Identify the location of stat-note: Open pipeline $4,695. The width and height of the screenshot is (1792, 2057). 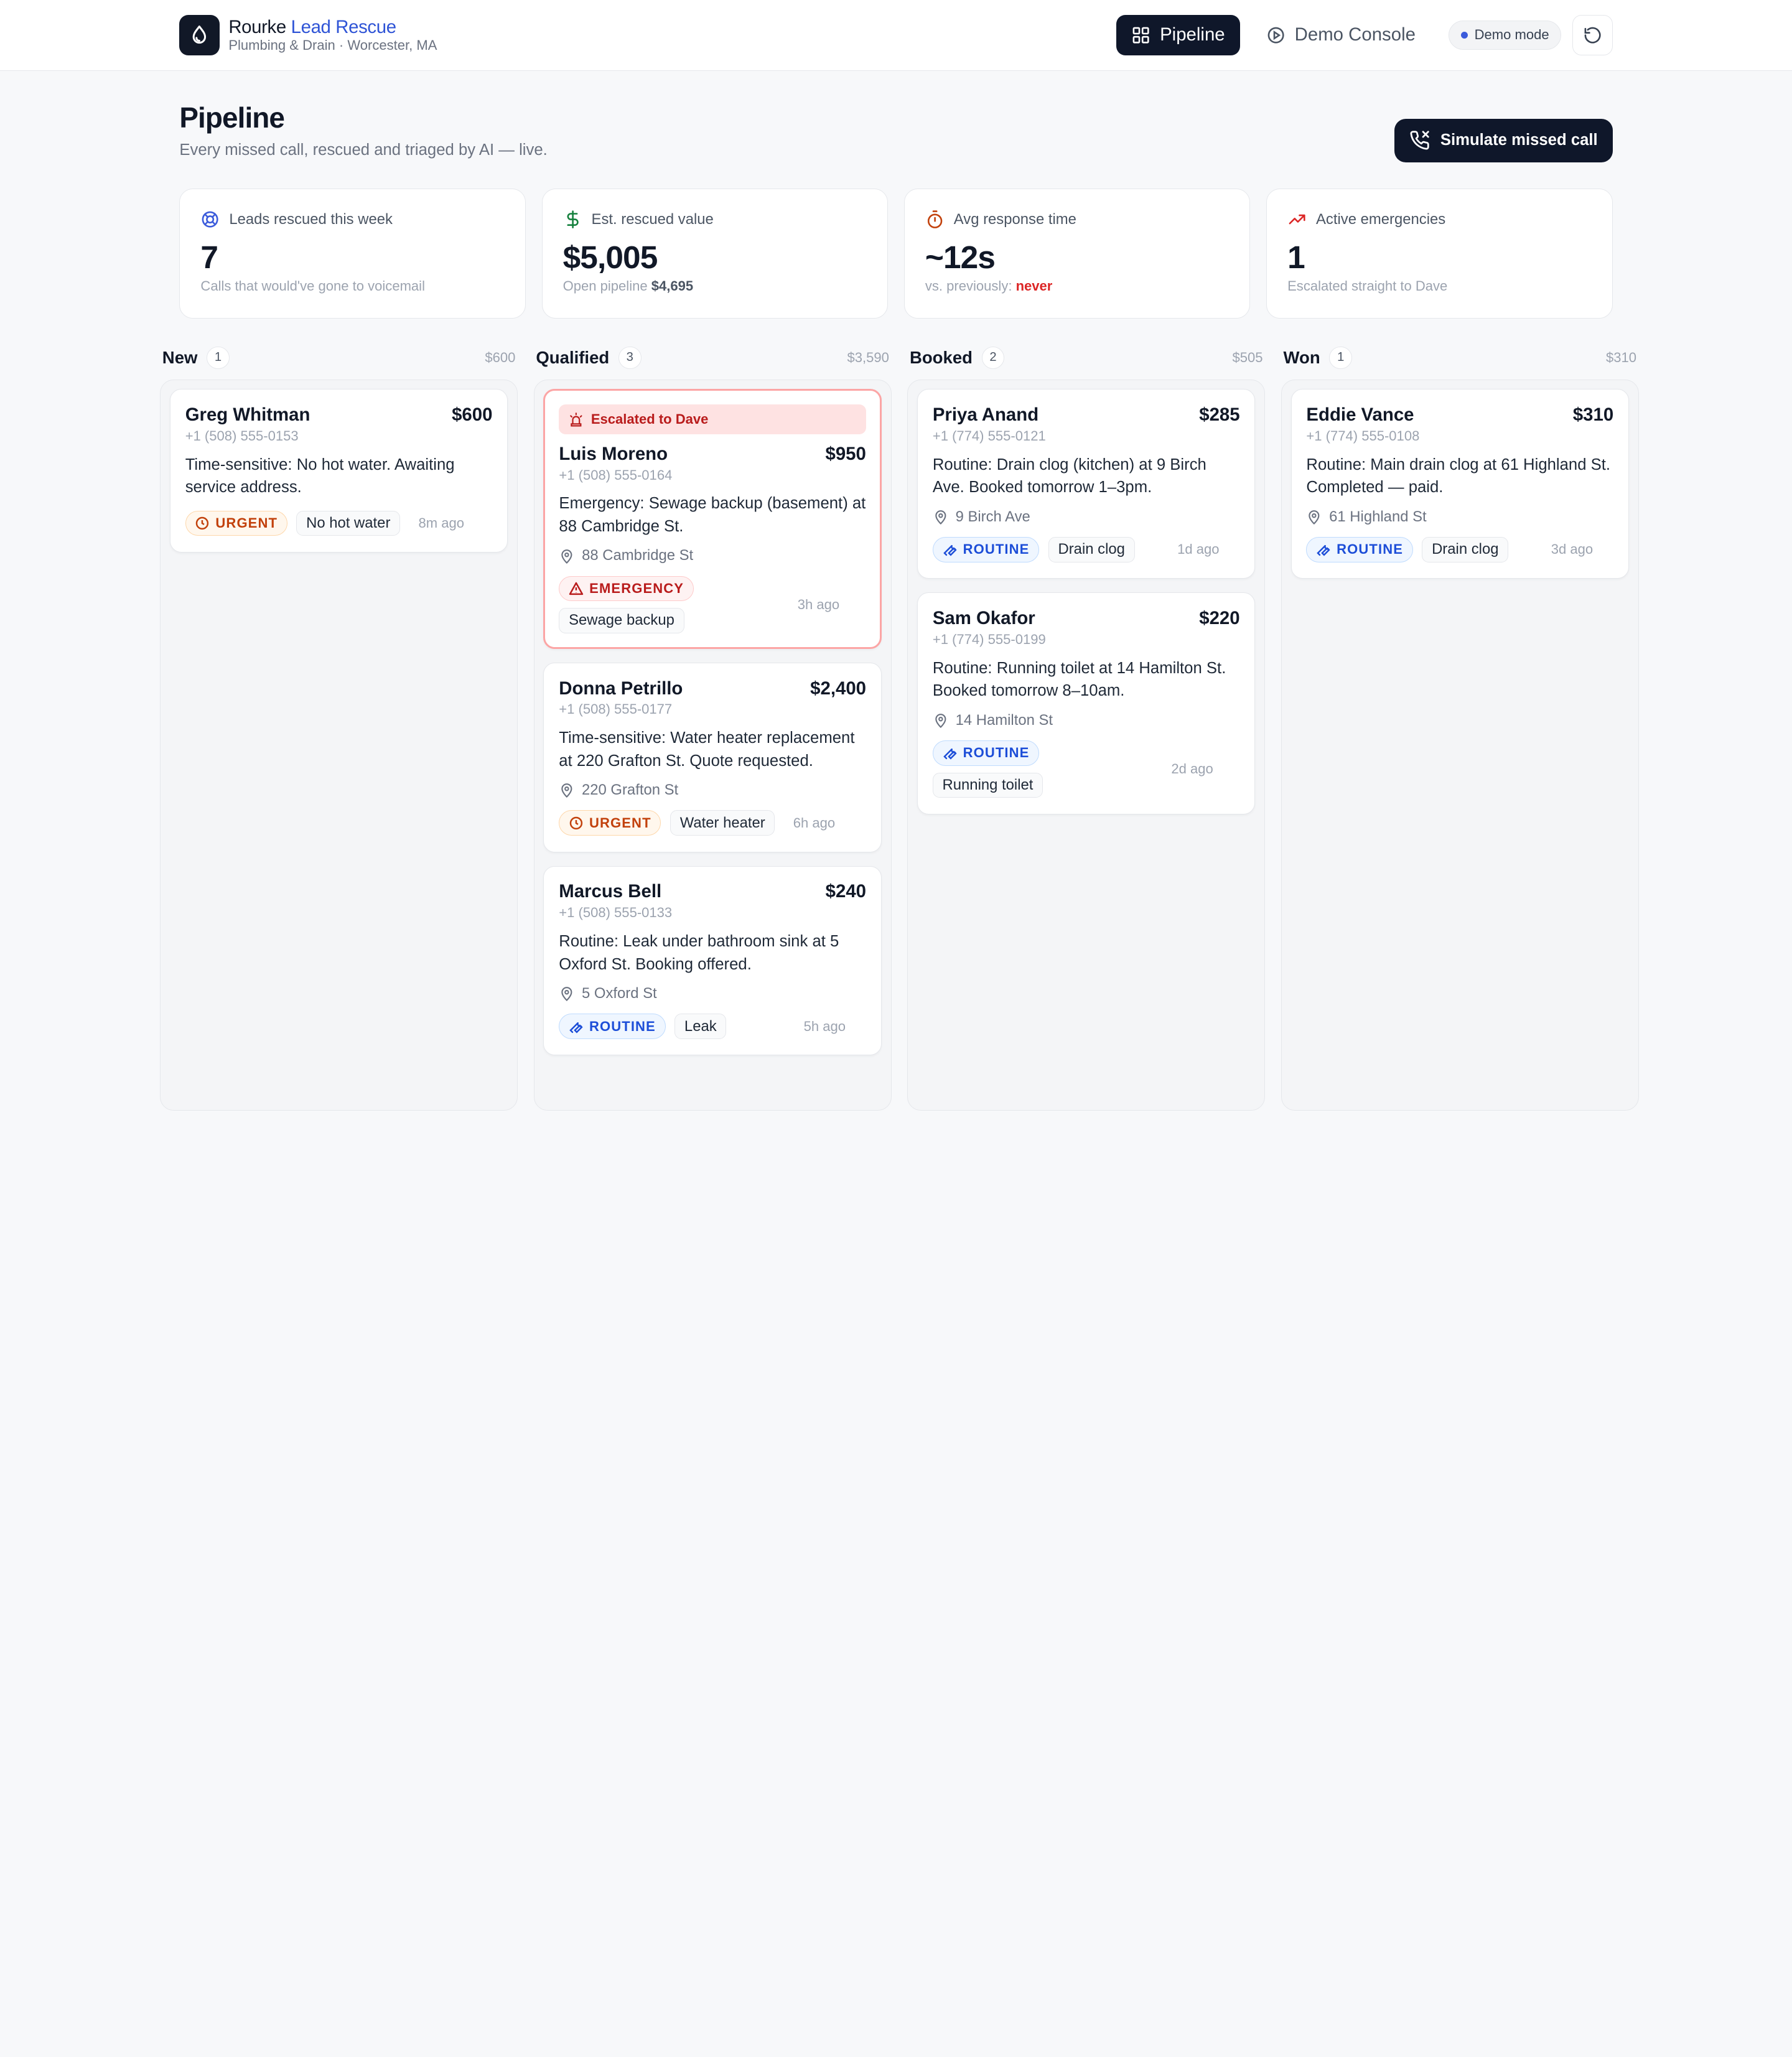
(628, 286).